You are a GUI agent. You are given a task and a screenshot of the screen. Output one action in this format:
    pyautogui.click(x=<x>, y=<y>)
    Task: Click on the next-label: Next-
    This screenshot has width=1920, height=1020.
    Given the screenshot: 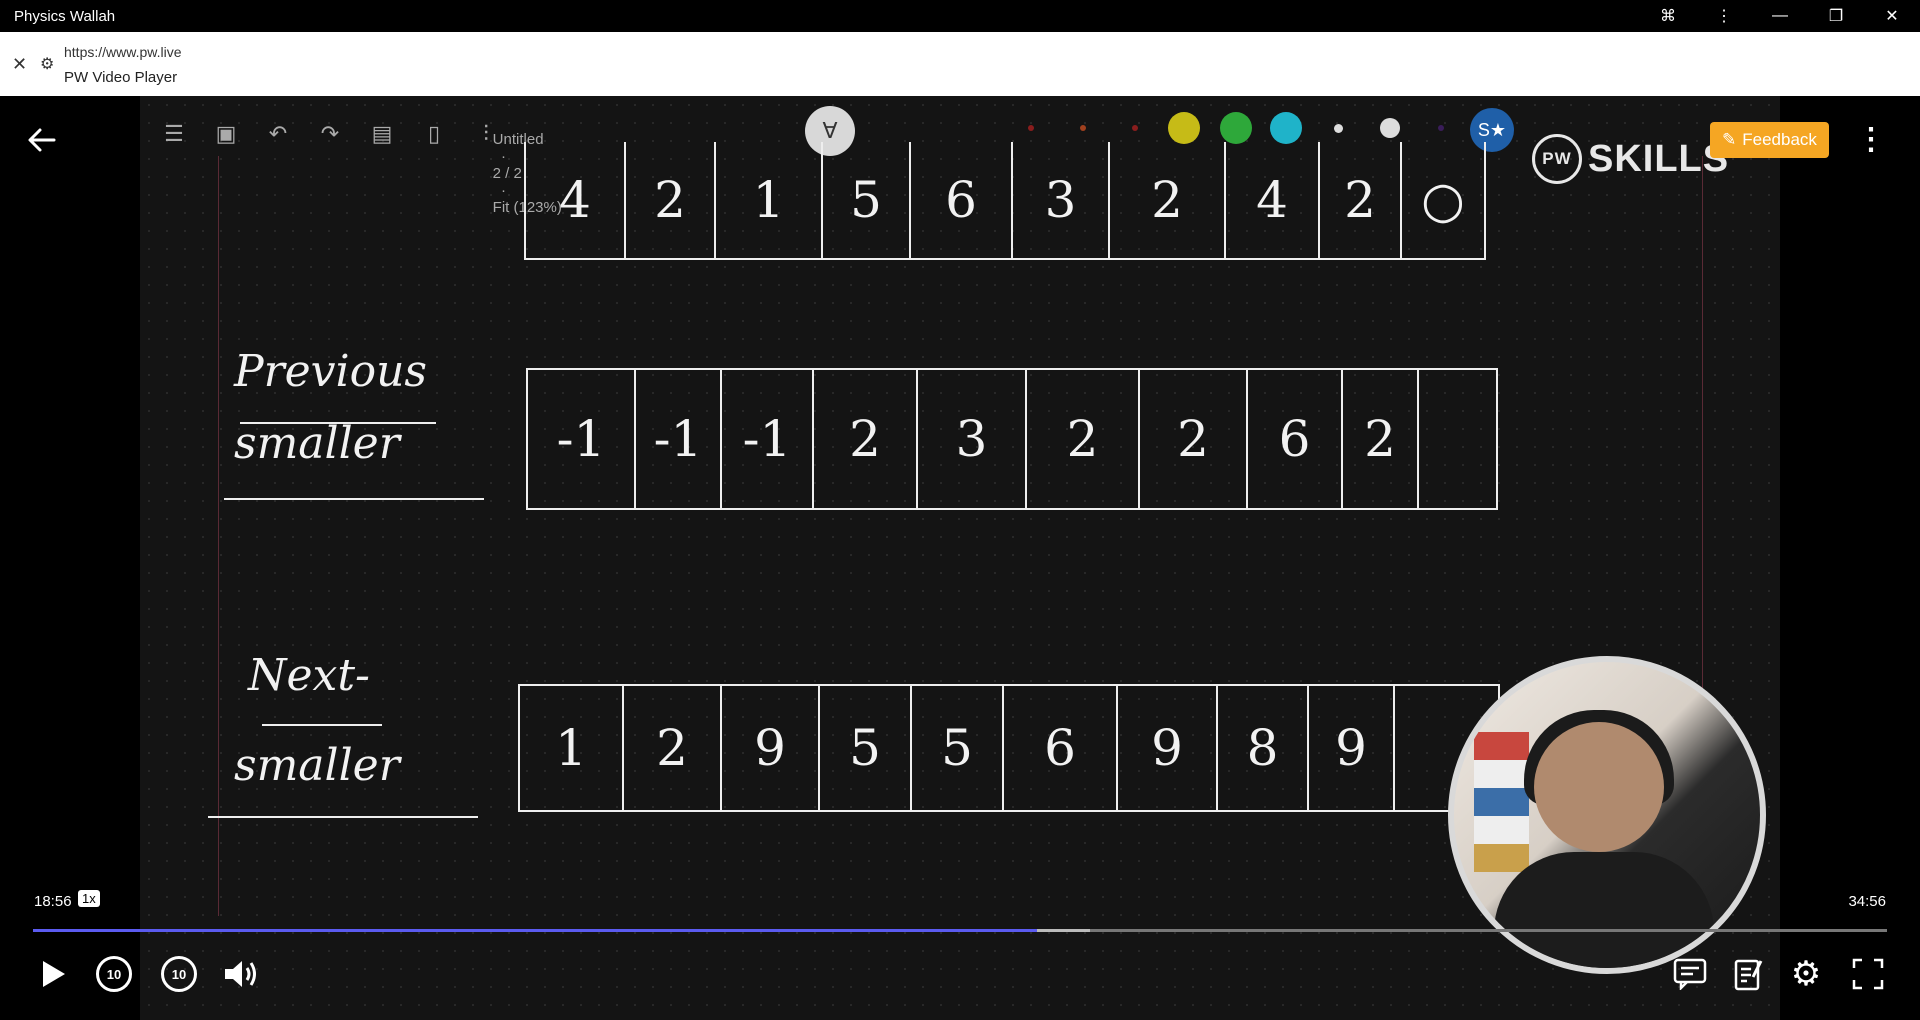 What is the action you would take?
    pyautogui.click(x=309, y=675)
    